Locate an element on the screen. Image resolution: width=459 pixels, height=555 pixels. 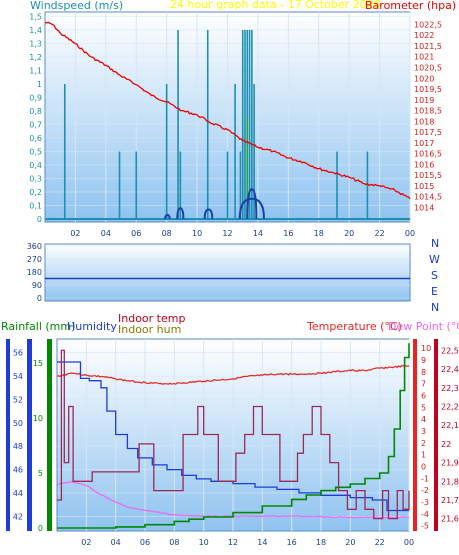
bottom-x-tick-label: 06 is located at coordinates (145, 542).